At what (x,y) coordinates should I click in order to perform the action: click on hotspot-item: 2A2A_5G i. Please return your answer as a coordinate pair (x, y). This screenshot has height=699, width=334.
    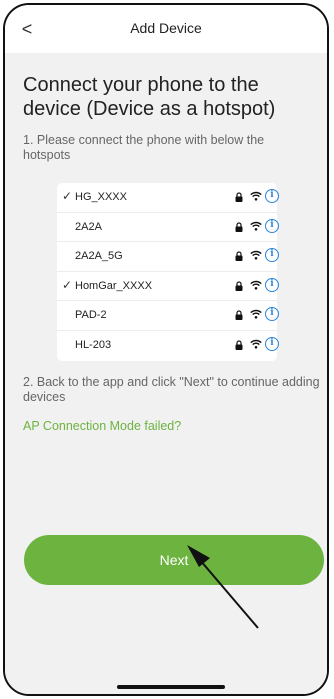
    Looking at the image, I should click on (168, 257).